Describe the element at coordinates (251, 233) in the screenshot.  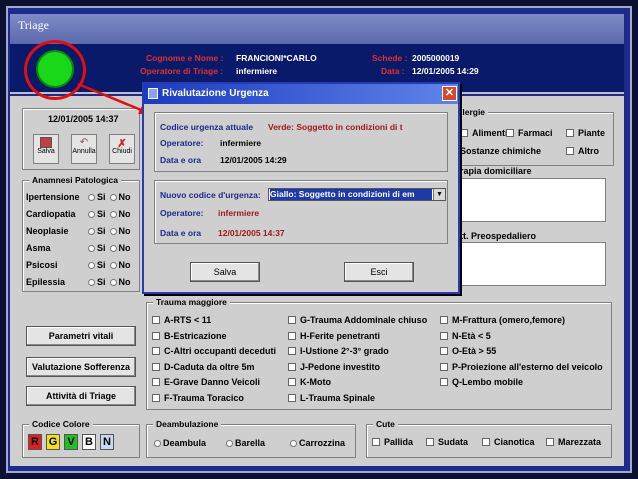
I see `date2-value: 12/01/2005 14:37` at that location.